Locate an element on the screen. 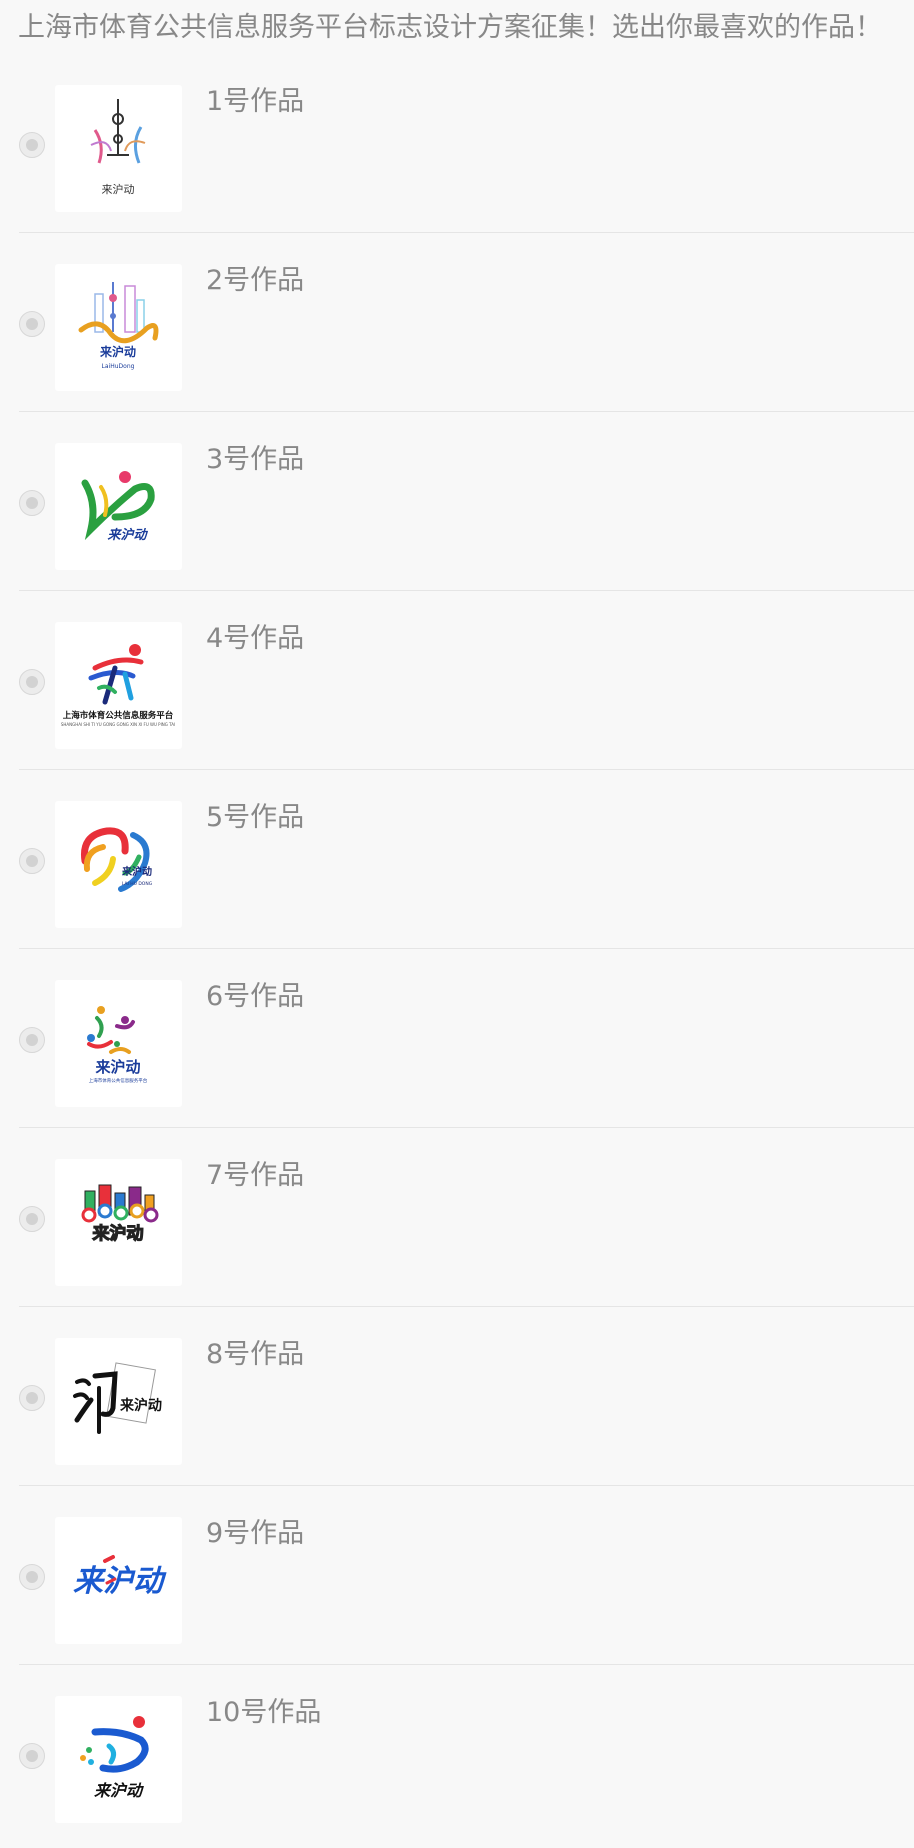 The image size is (914, 1848). option-label: 2号作品 is located at coordinates (255, 280).